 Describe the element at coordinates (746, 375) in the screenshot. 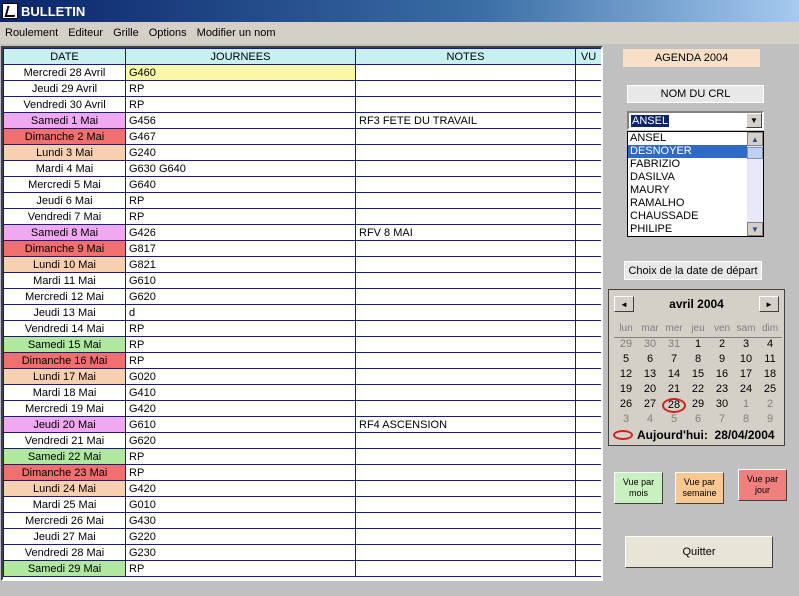

I see `calendar-day: 17` at that location.